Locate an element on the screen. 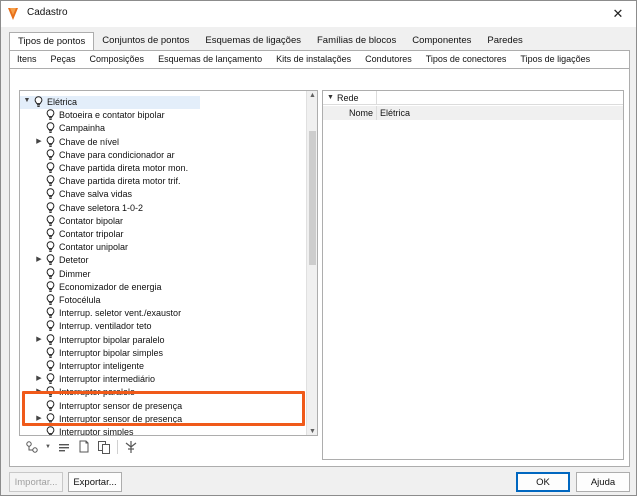 The height and width of the screenshot is (496, 637). tree-item: Interrup. seletor vent./exaustor is located at coordinates (163, 313).